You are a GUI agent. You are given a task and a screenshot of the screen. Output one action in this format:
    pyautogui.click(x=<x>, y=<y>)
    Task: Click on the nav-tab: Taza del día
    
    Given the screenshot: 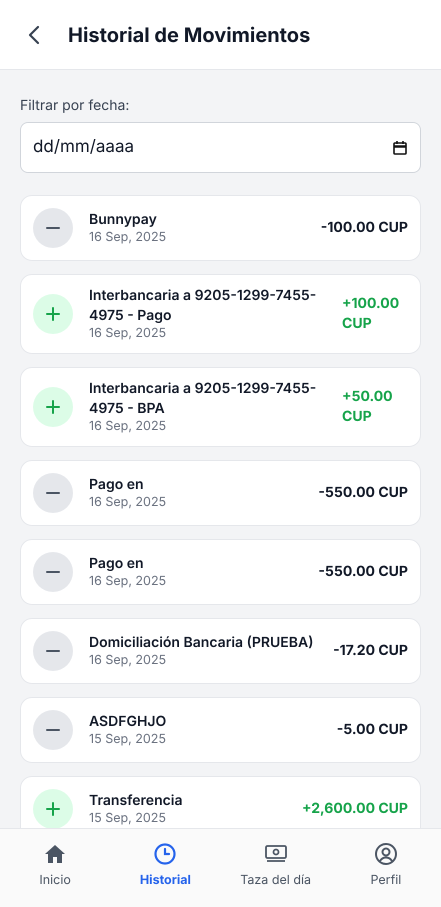 What is the action you would take?
    pyautogui.click(x=275, y=866)
    